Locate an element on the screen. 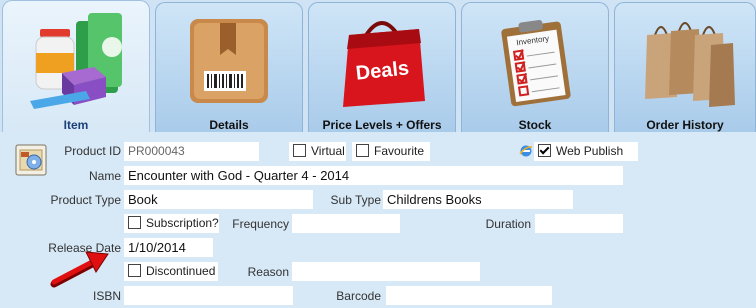  web-publish-label: Web Publish is located at coordinates (590, 151).